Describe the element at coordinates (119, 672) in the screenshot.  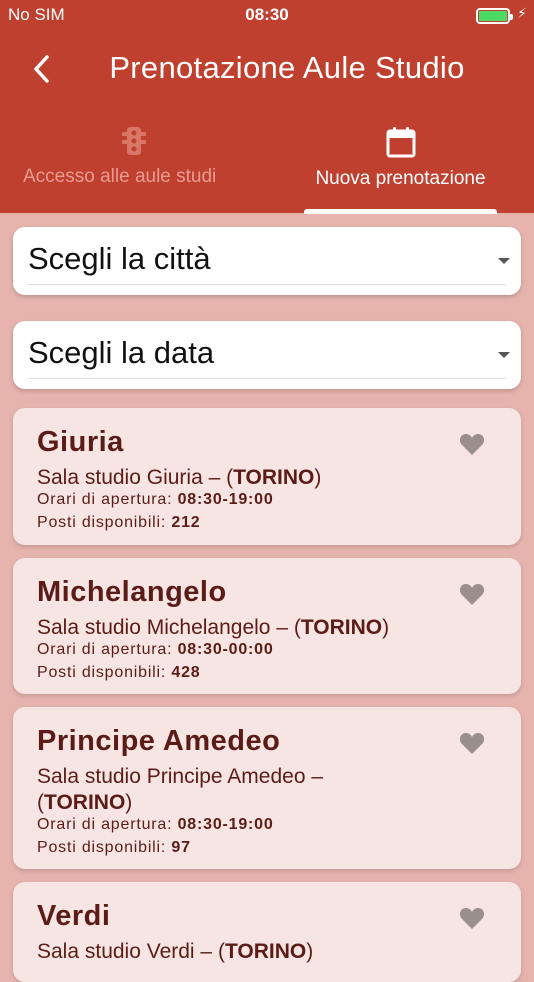
I see `available-seats: Posti disponibili: 428` at that location.